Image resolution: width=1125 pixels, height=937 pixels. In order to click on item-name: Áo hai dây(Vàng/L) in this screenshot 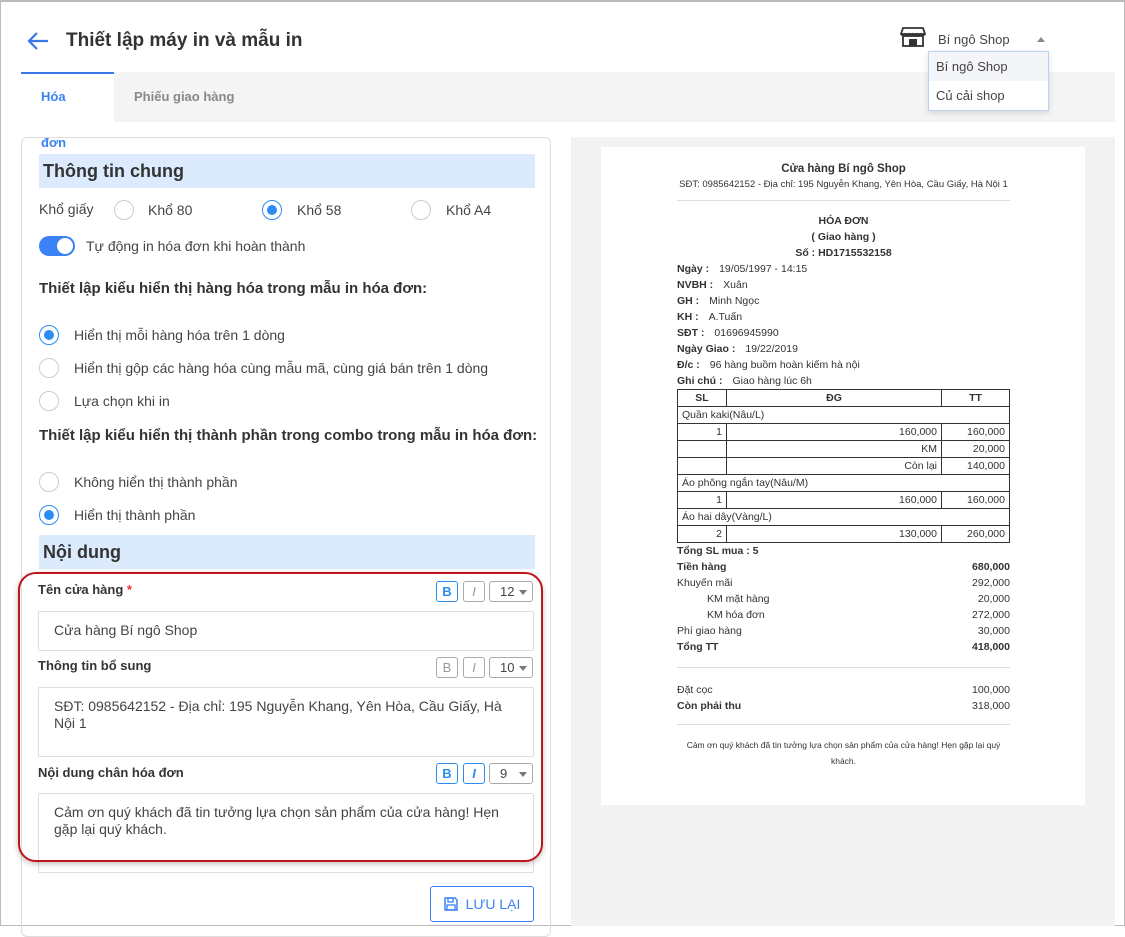, I will do `click(843, 517)`.